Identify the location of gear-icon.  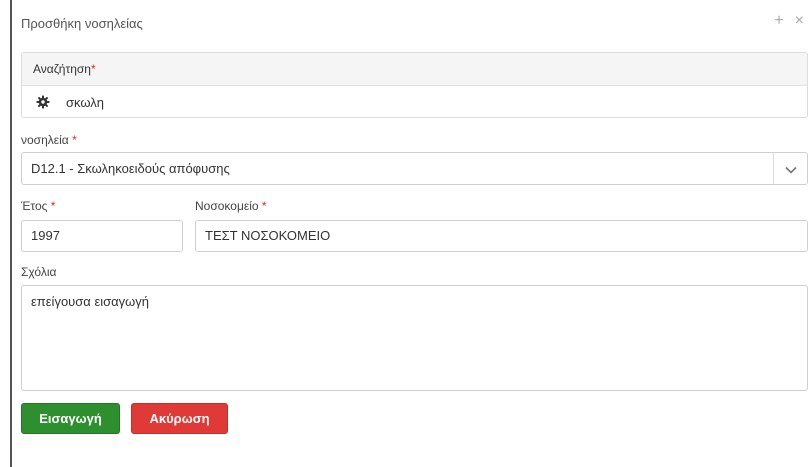
(43, 102).